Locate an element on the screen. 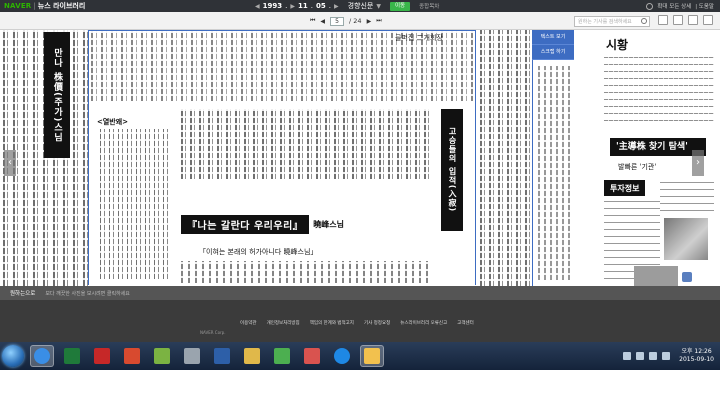 Image resolution: width=720 pixels, height=404 pixels. clock-time: 오후 12:26 is located at coordinates (696, 351).